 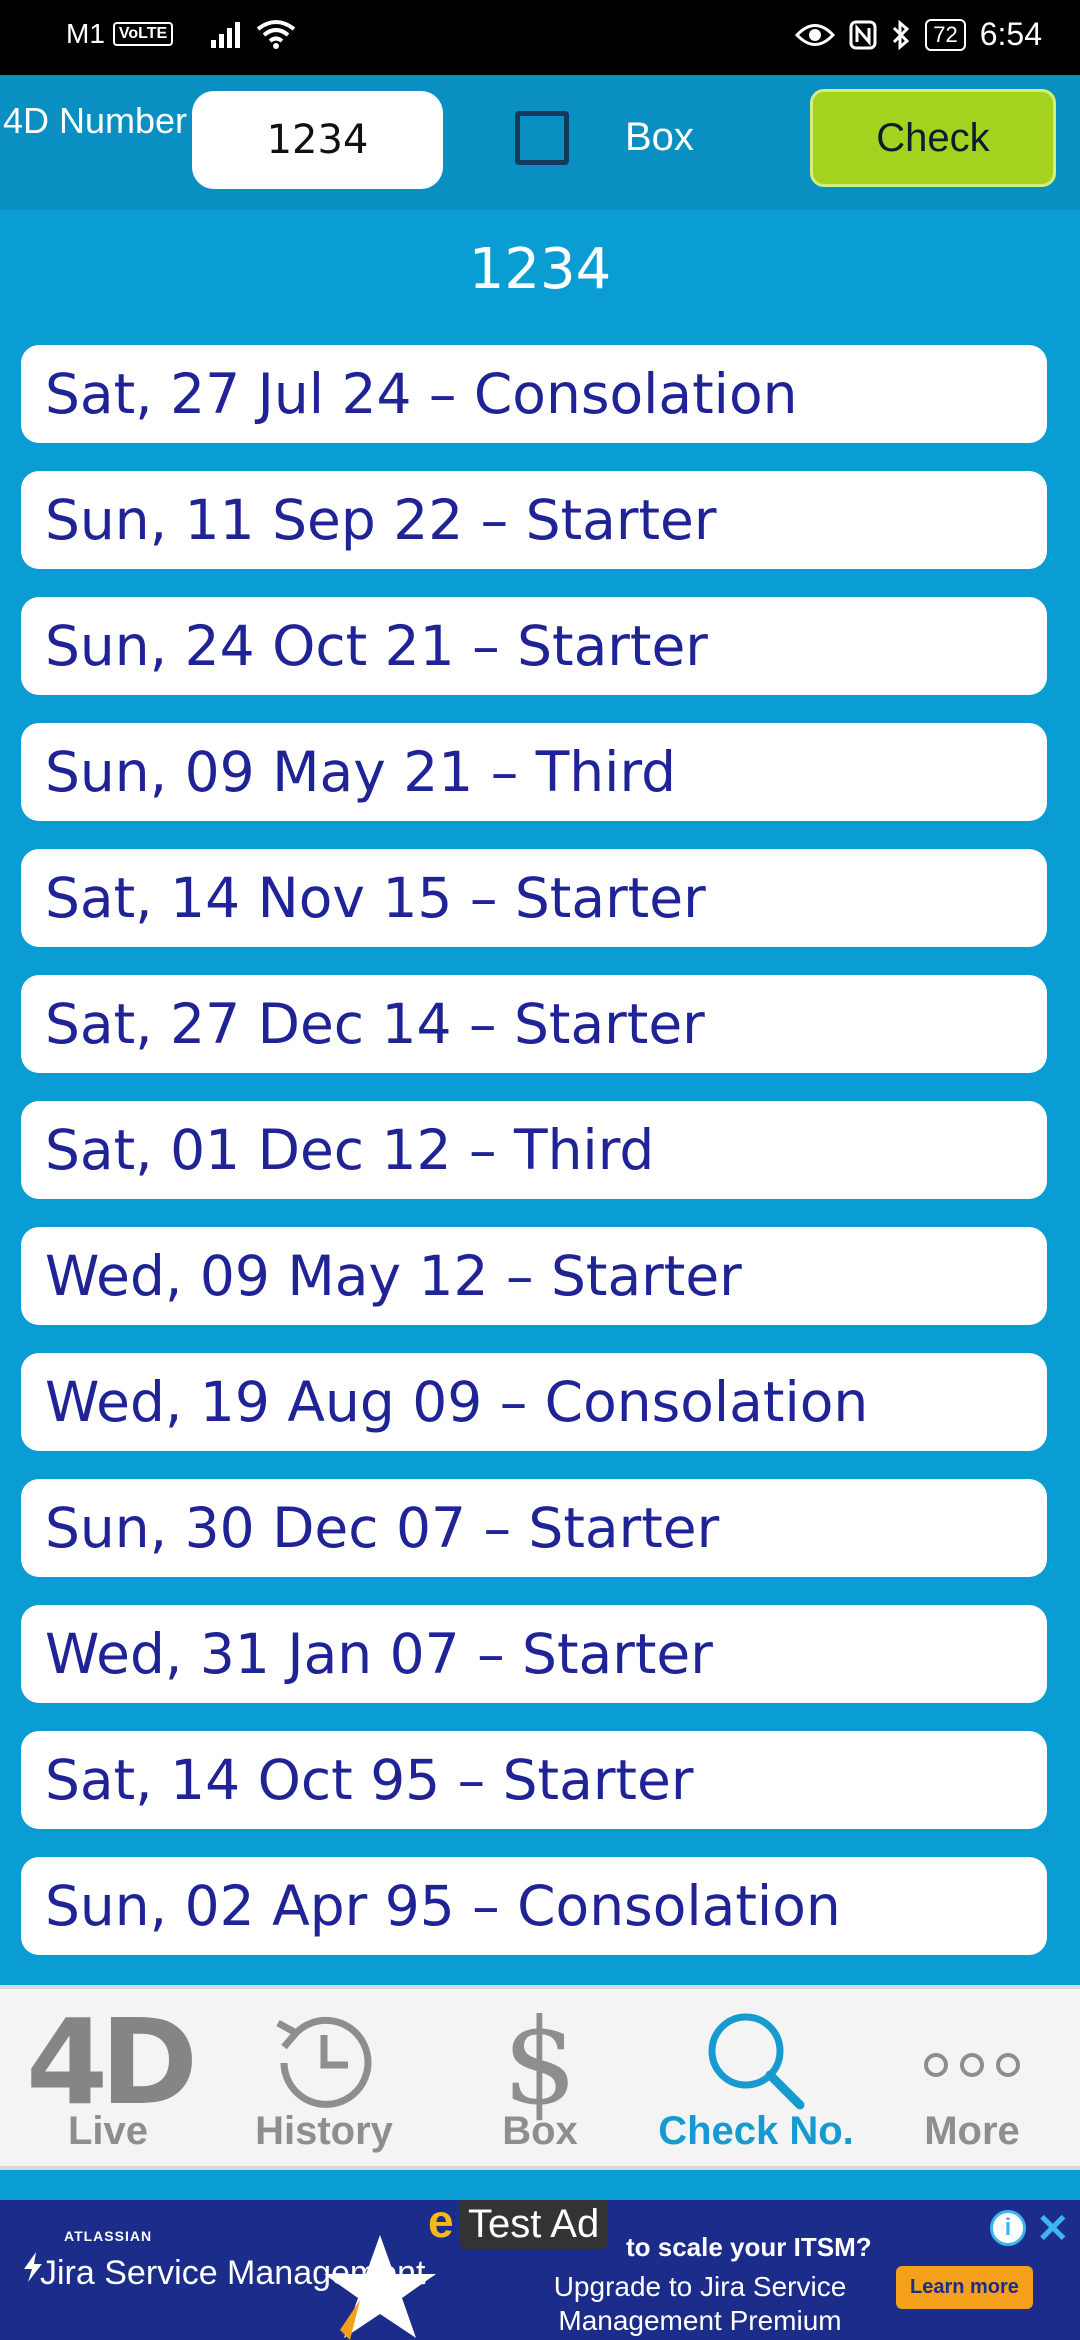 I want to click on test-ad-badge: Test Ad, so click(x=534, y=2224).